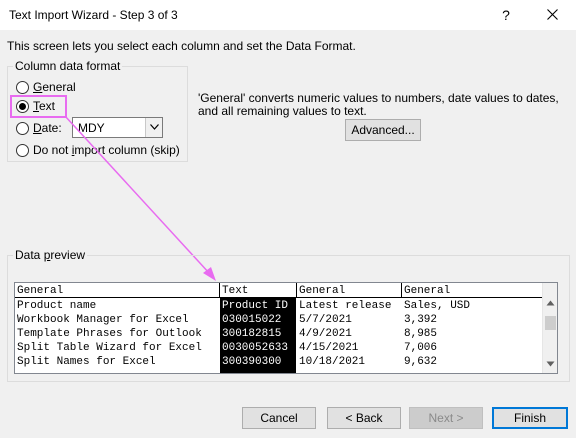  I want to click on finish-label: Finish, so click(529, 418).